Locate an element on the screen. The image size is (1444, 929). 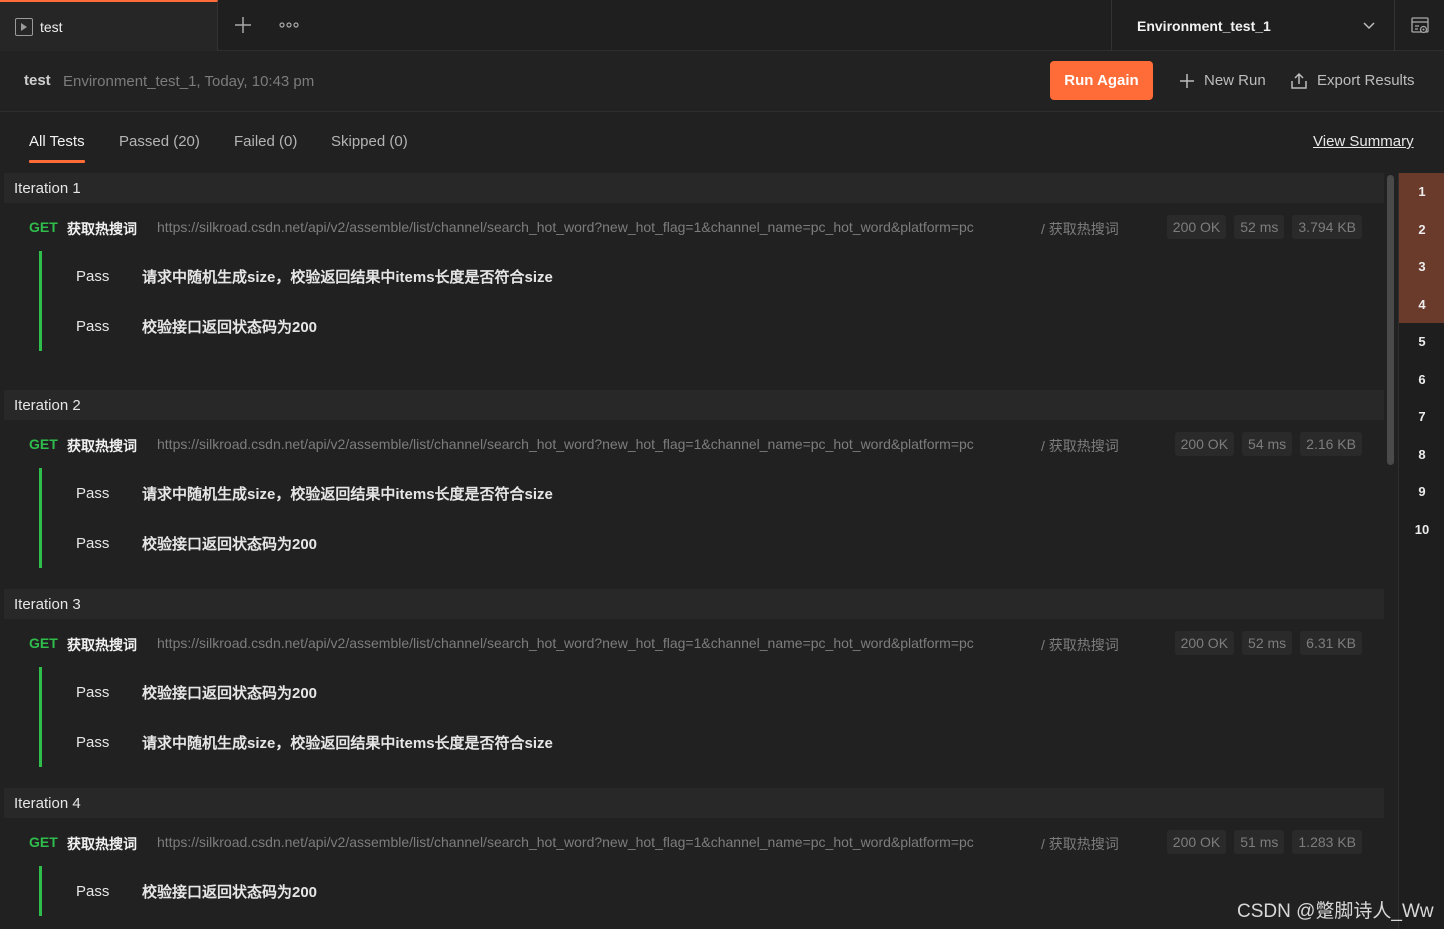
response-size: 2.16 KB is located at coordinates (1331, 444).